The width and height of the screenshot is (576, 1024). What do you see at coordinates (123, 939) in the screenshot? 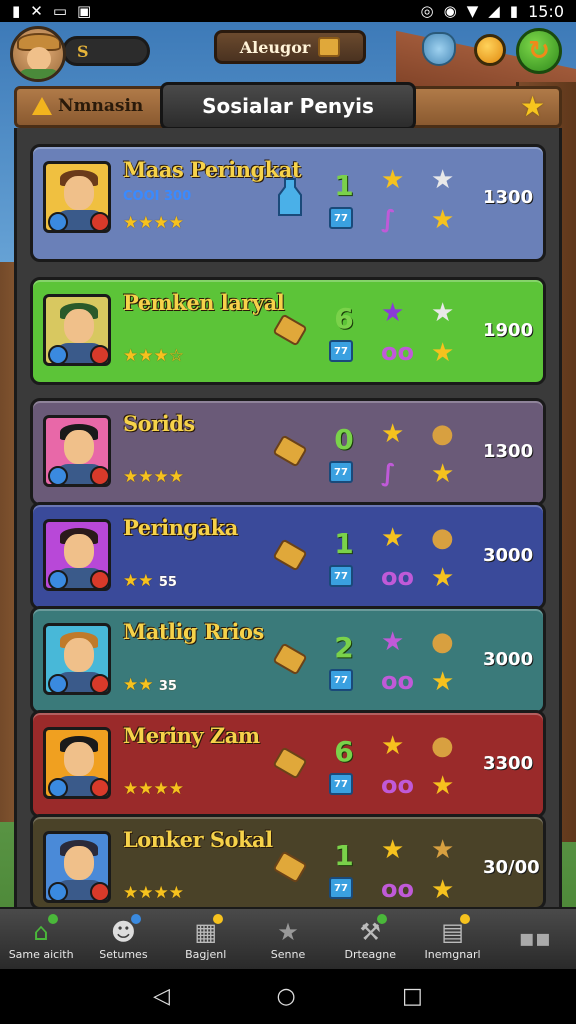
I see `nav-item-setumes: ☻ Setumes` at bounding box center [123, 939].